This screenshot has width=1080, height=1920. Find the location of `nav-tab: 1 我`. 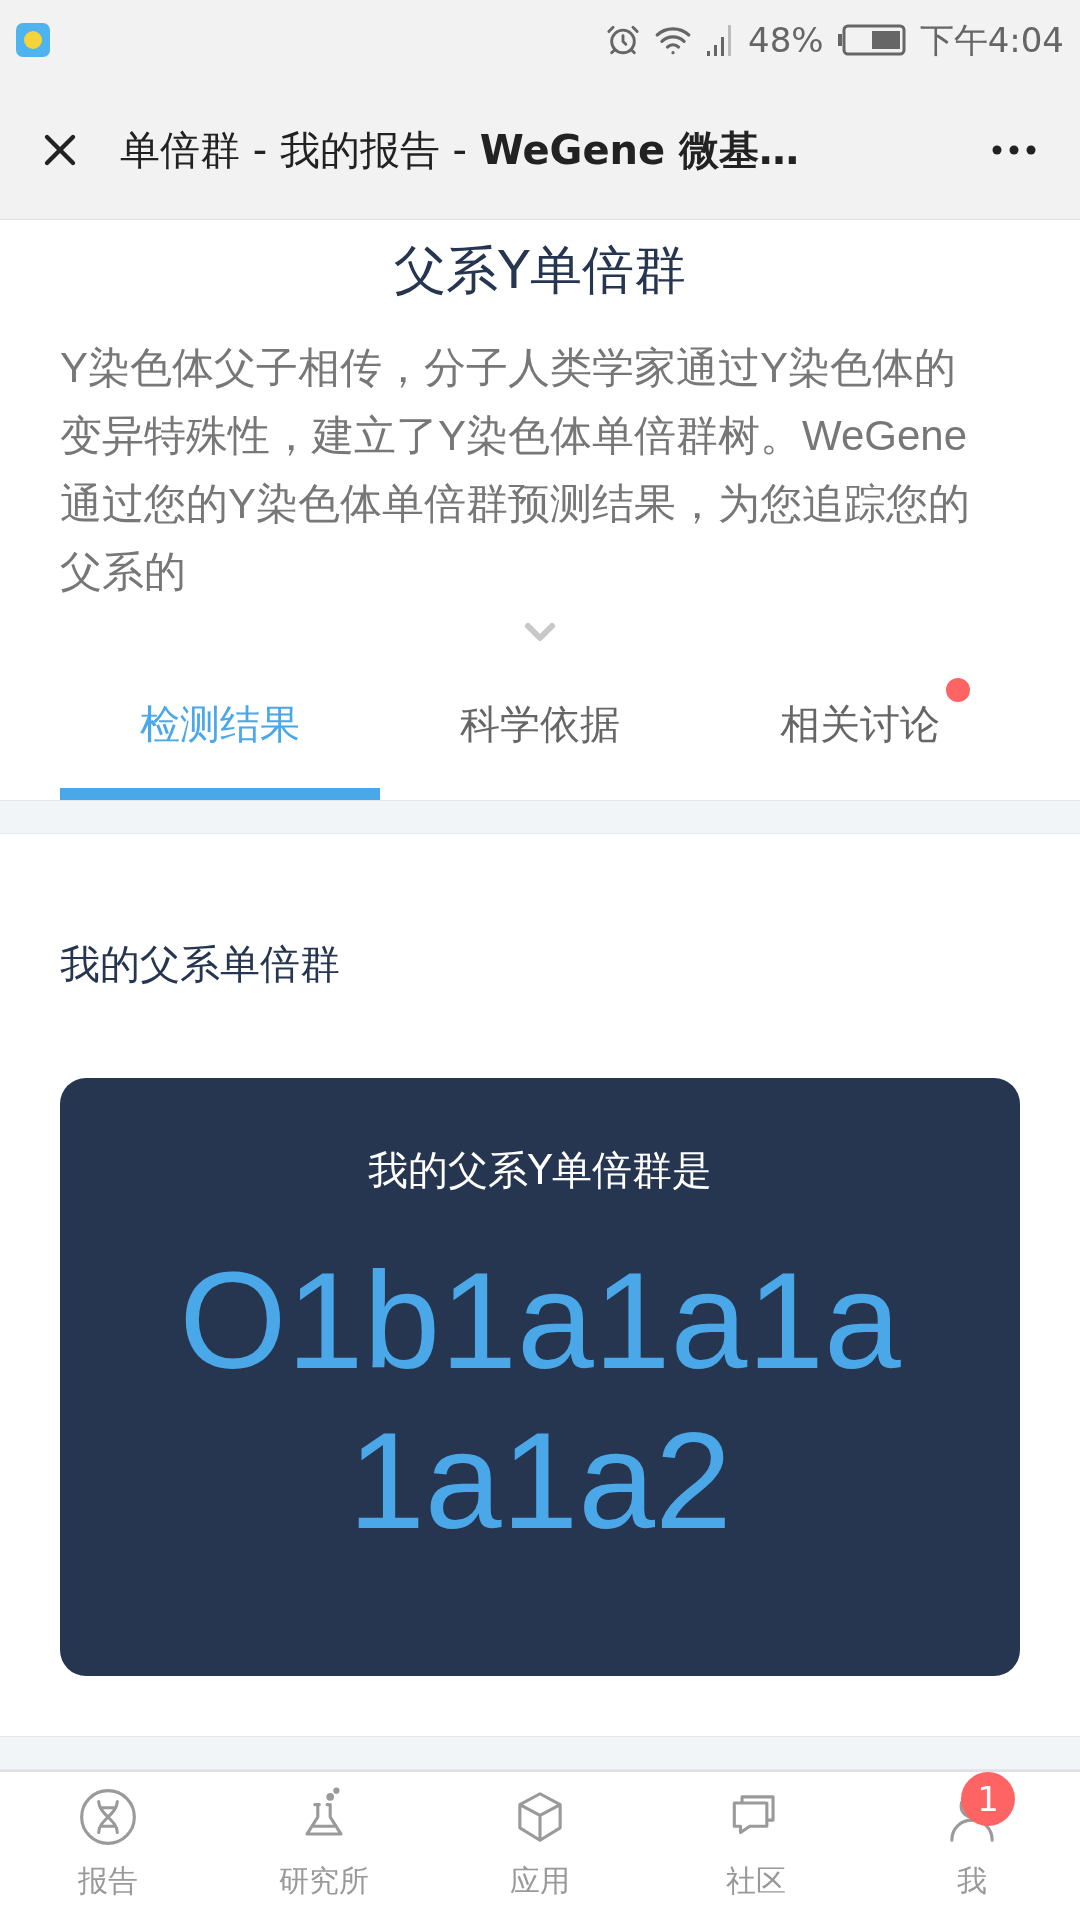

nav-tab: 1 我 is located at coordinates (972, 1846).